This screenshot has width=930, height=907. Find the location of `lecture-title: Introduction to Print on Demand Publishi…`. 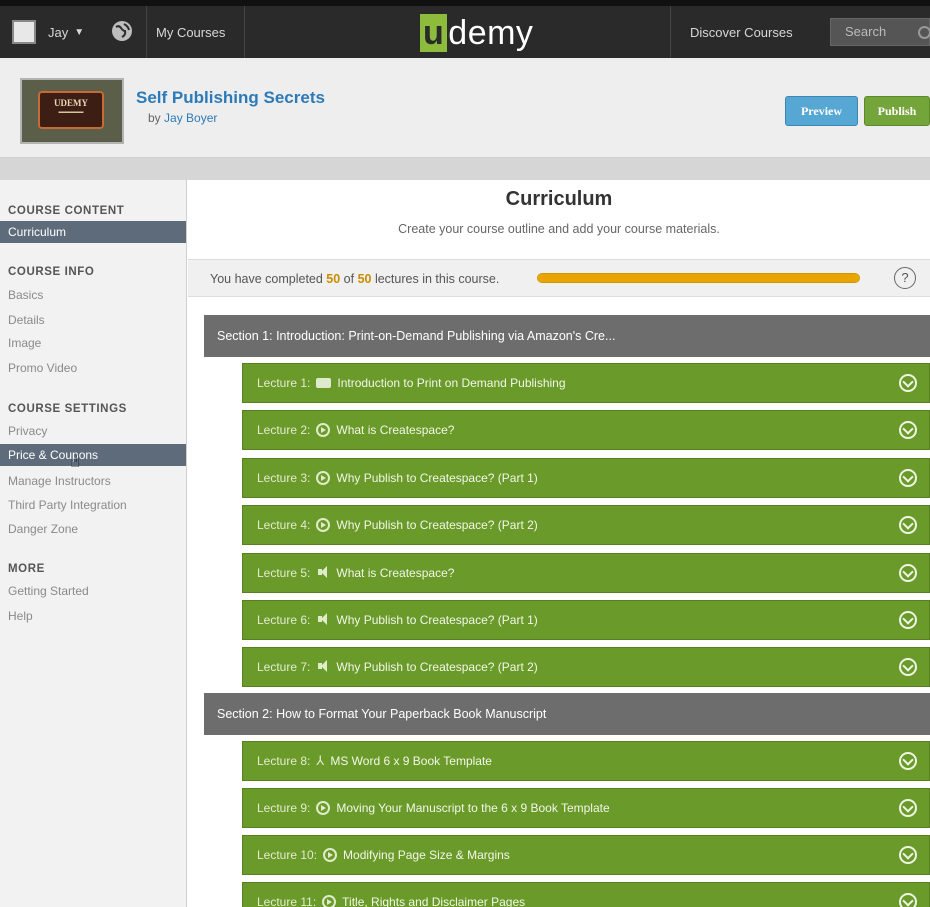

lecture-title: Introduction to Print on Demand Publishi… is located at coordinates (451, 383).